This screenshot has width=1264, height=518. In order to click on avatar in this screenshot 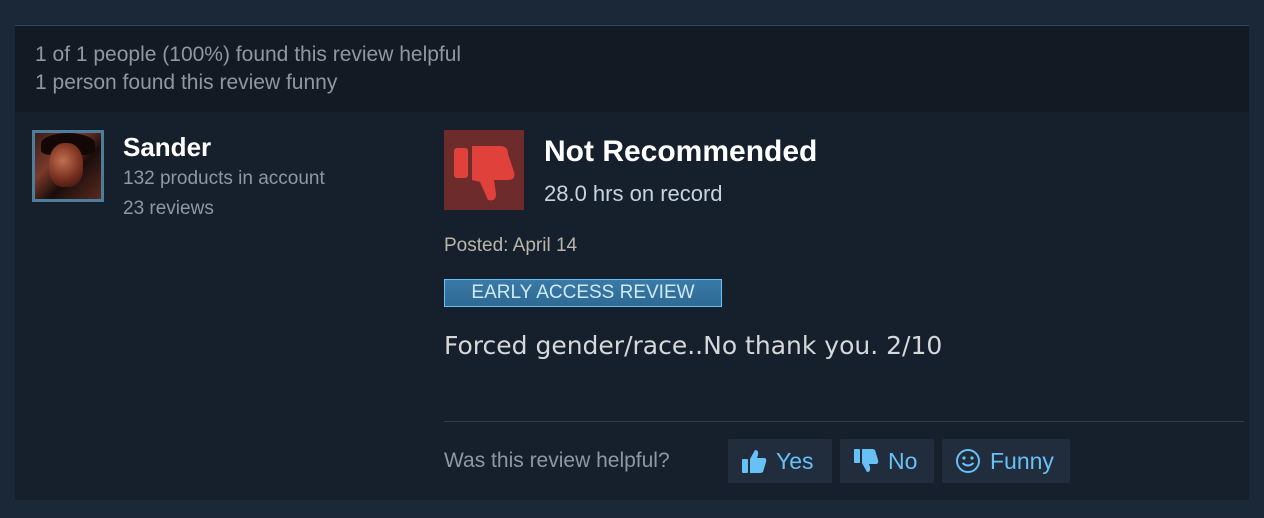, I will do `click(68, 166)`.